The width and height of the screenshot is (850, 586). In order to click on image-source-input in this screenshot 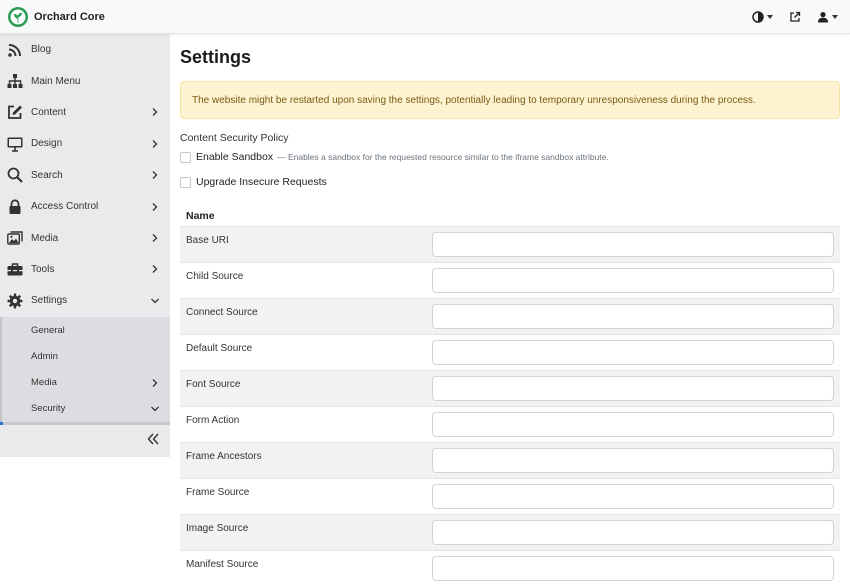, I will do `click(633, 532)`.